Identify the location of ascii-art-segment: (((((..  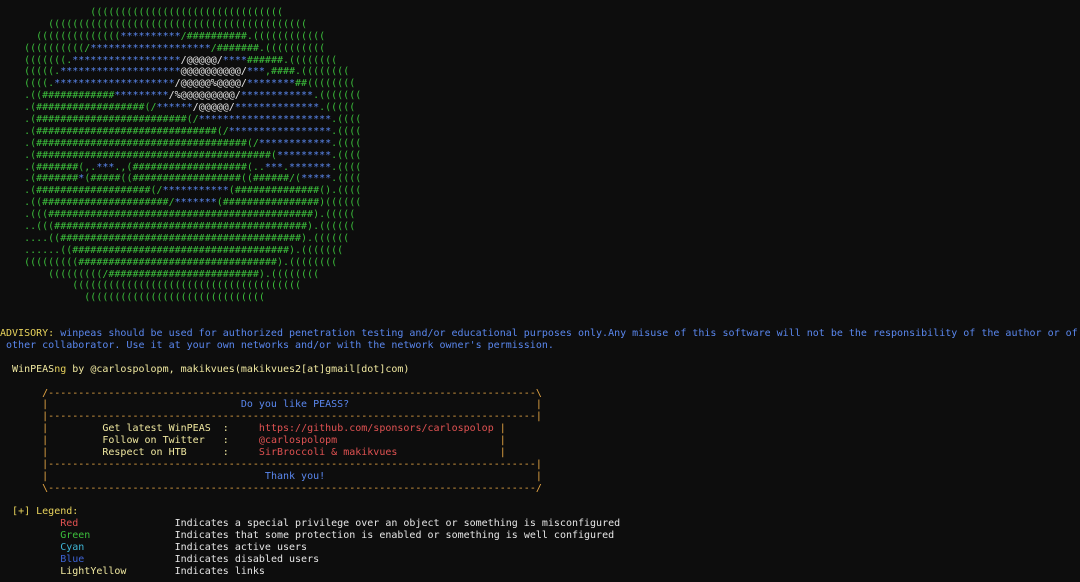
(30, 72).